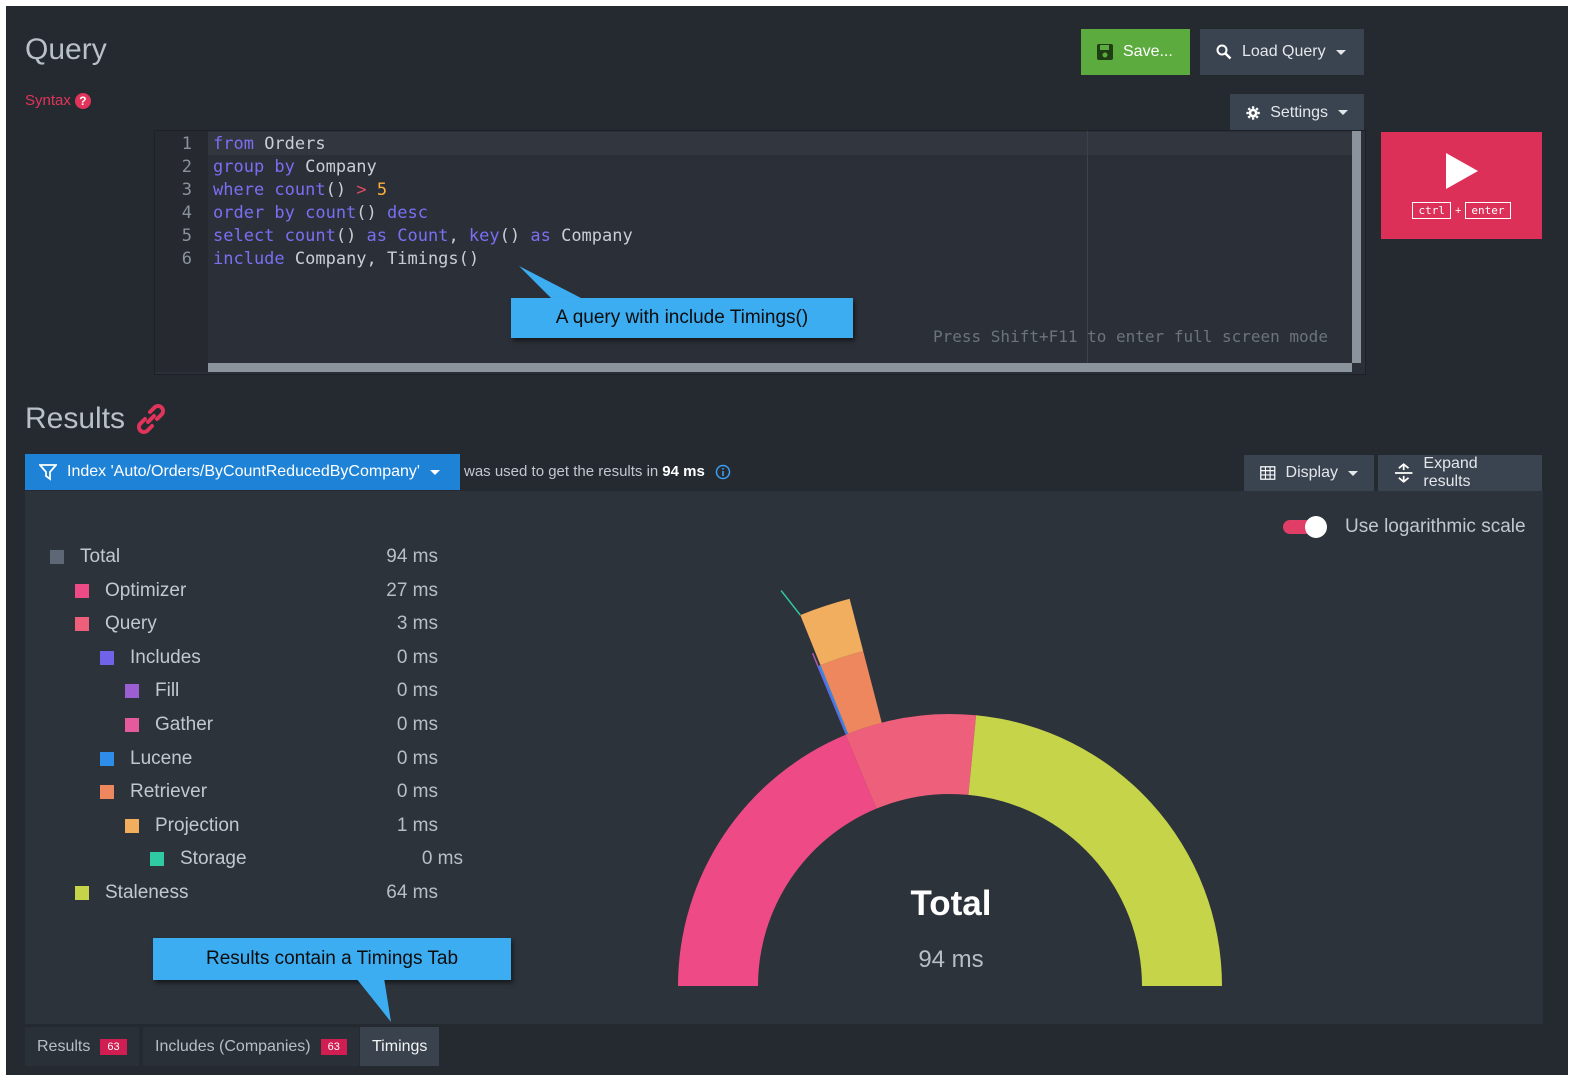  What do you see at coordinates (147, 892) in the screenshot?
I see `legend-label: Staleness` at bounding box center [147, 892].